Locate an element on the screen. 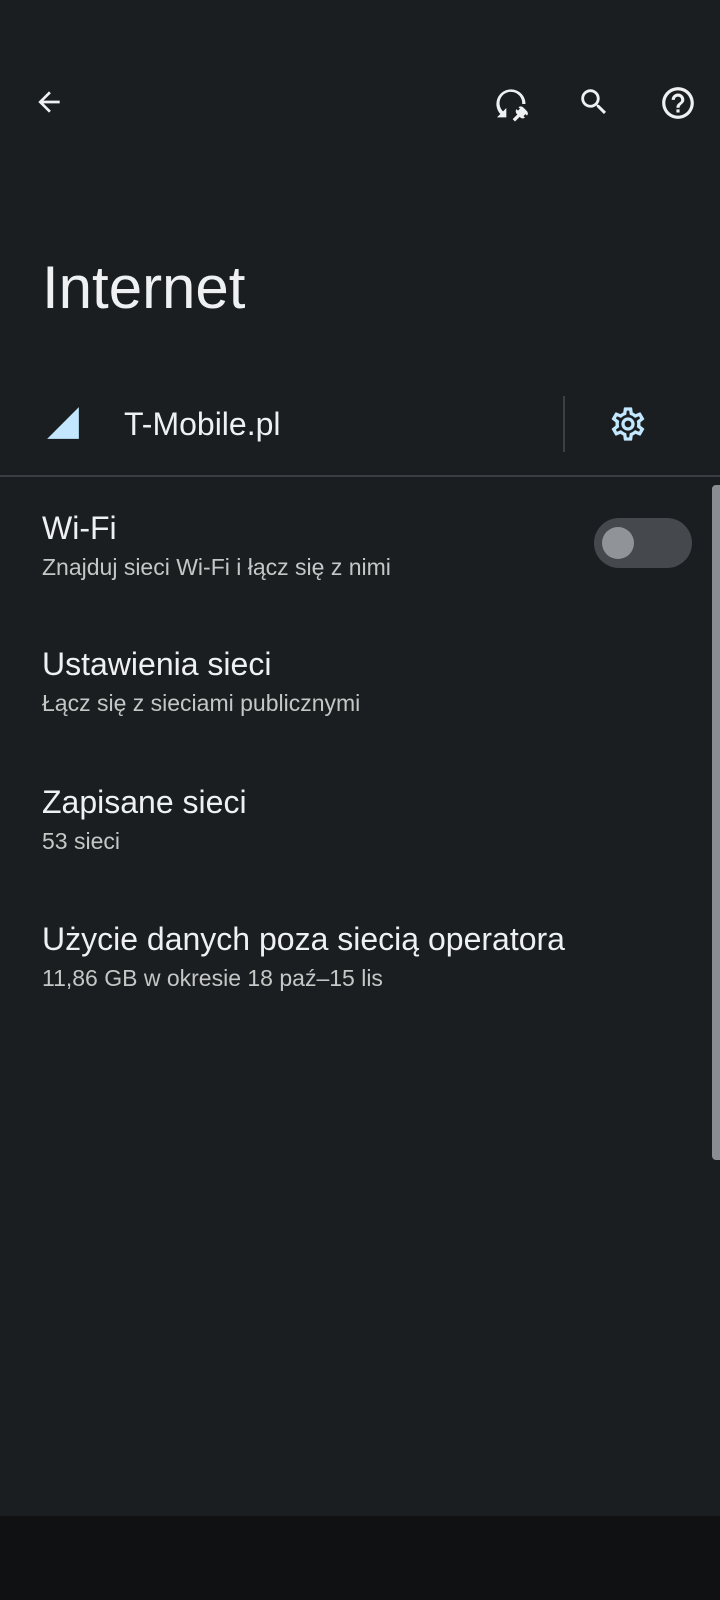  wifi-toggle is located at coordinates (643, 543).